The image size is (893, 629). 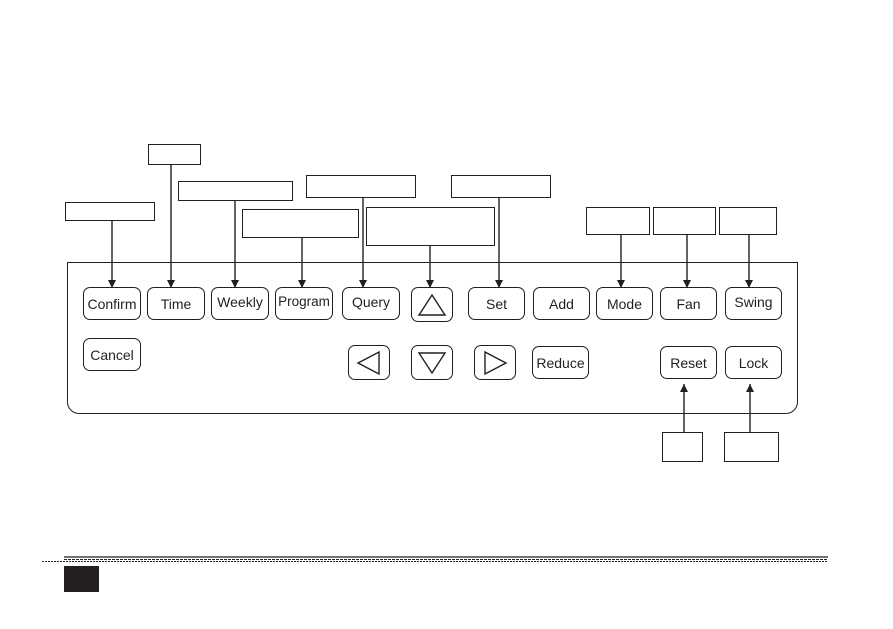 I want to click on callout-swing, so click(x=748, y=221).